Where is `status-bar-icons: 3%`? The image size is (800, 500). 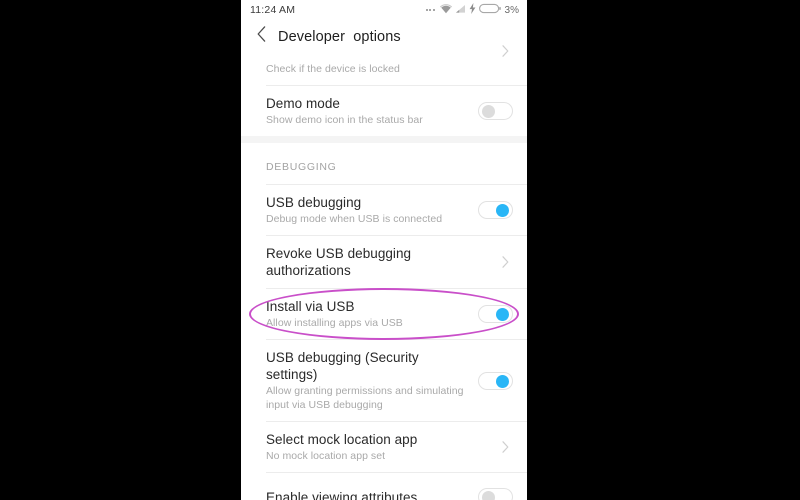 status-bar-icons: 3% is located at coordinates (472, 10).